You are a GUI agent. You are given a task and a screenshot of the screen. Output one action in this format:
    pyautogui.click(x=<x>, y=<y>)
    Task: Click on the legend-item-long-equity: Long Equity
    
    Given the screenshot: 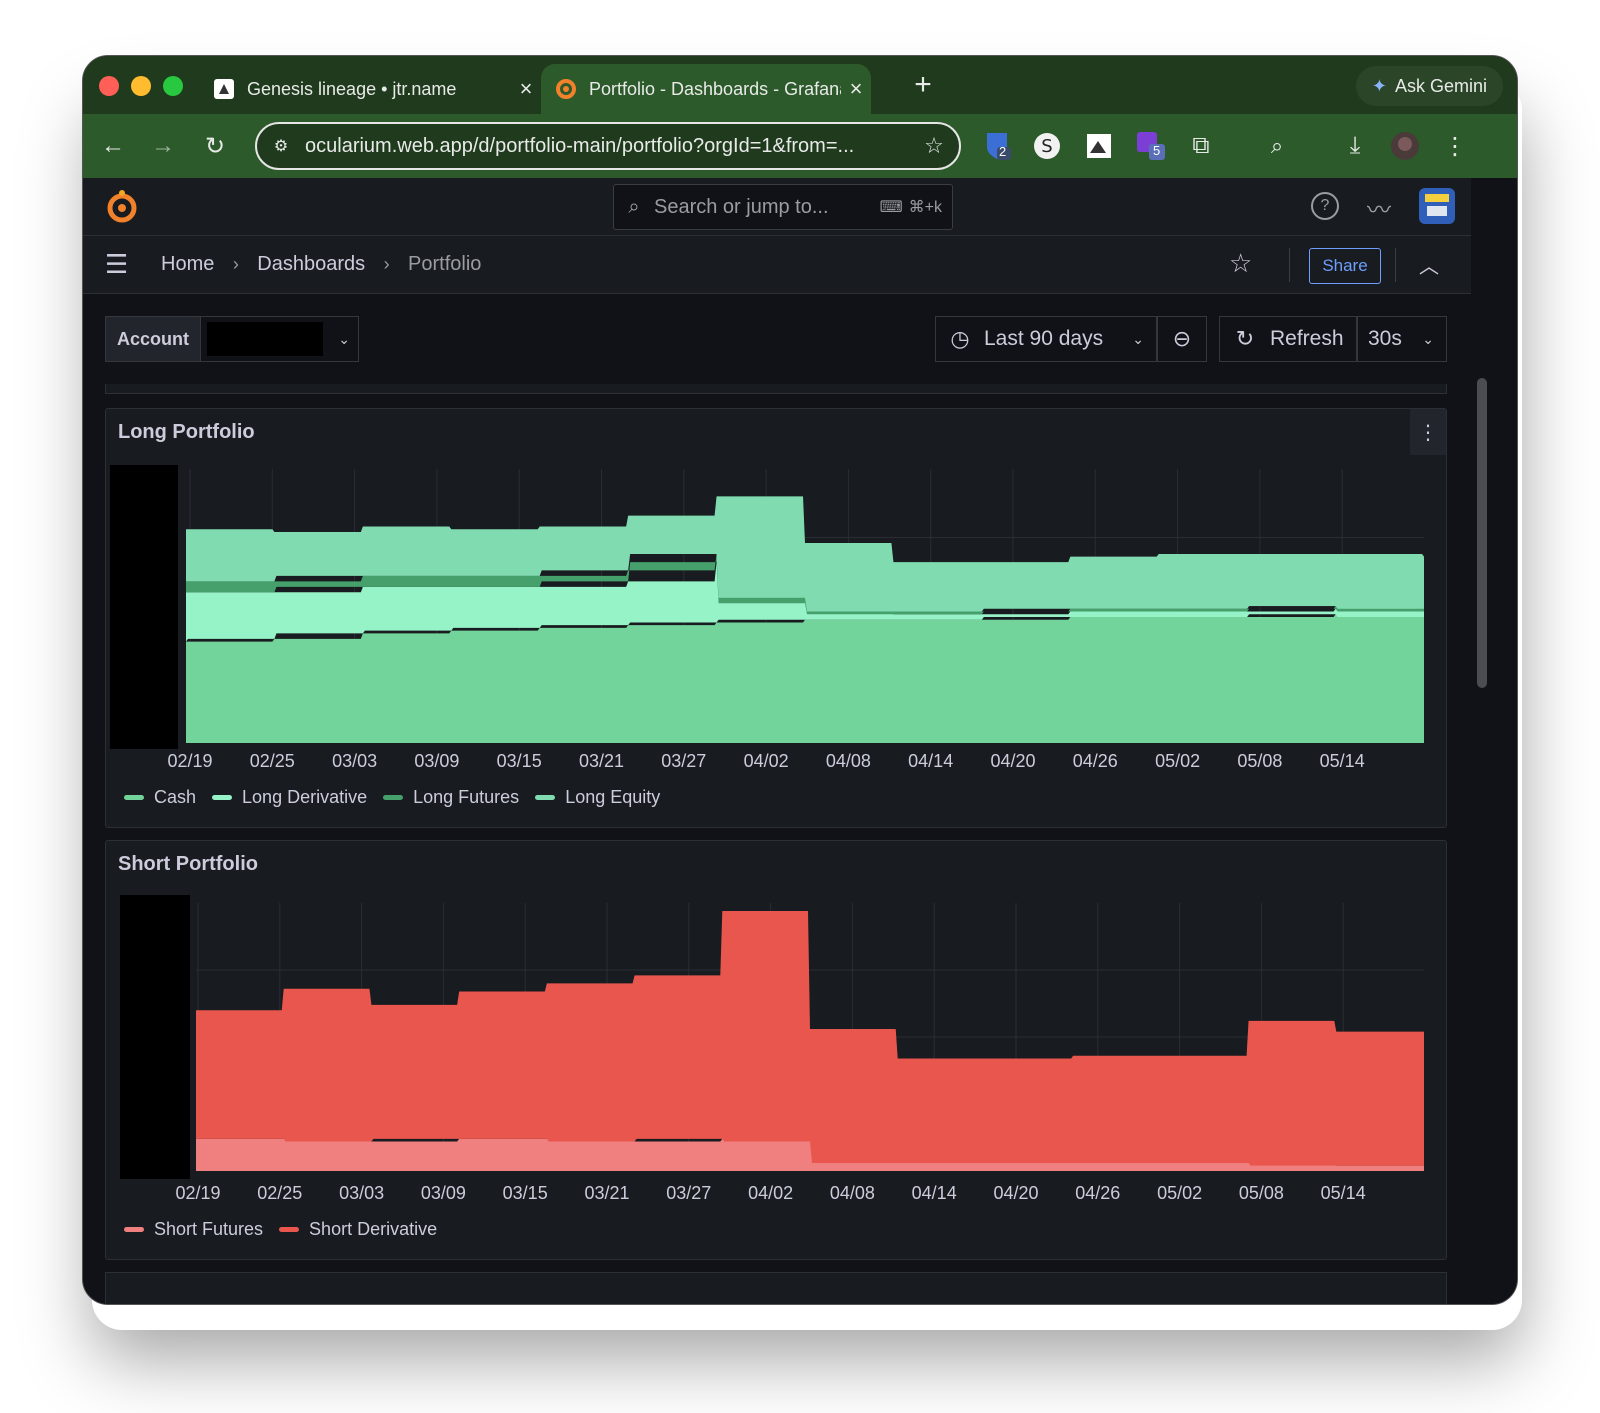 What is the action you would take?
    pyautogui.click(x=597, y=797)
    